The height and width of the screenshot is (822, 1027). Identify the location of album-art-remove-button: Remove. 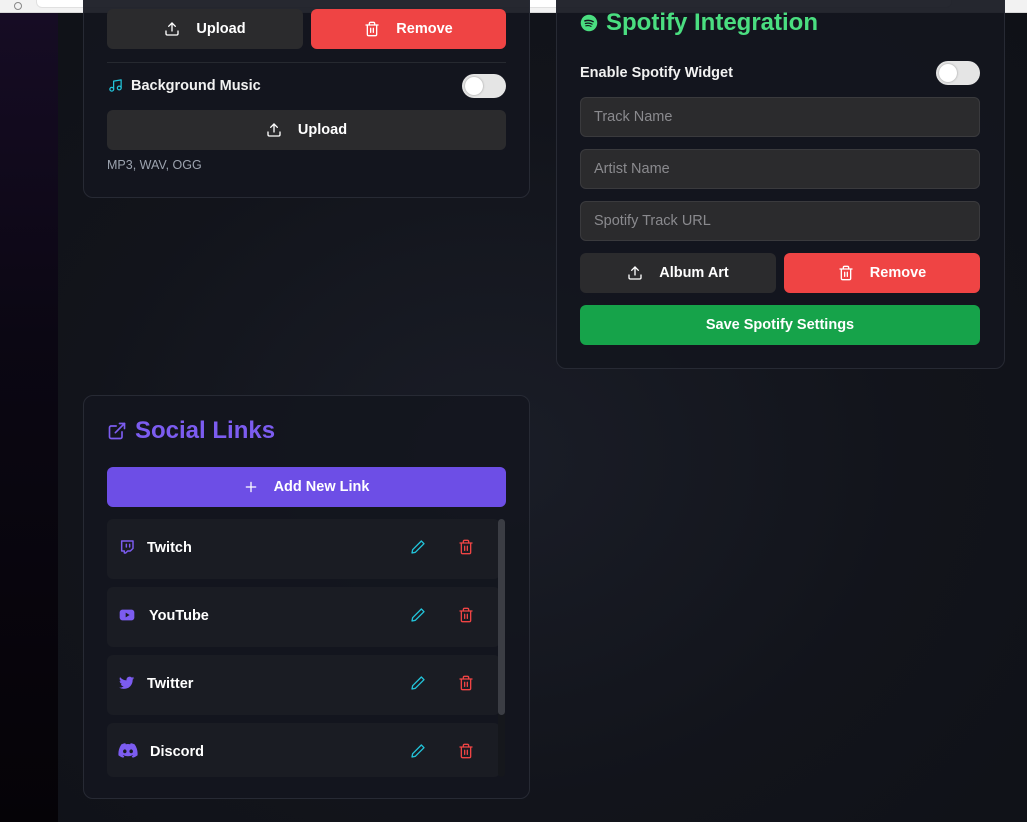
(882, 273).